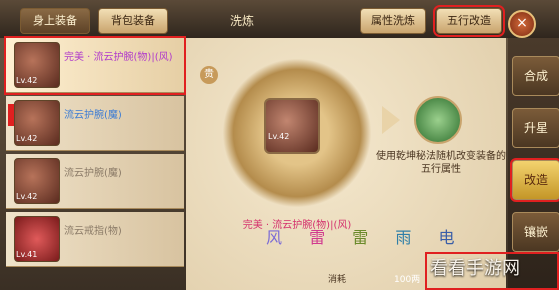 The width and height of the screenshot is (559, 290). What do you see at coordinates (133, 21) in the screenshot?
I see `tab-bag: 背包装备` at bounding box center [133, 21].